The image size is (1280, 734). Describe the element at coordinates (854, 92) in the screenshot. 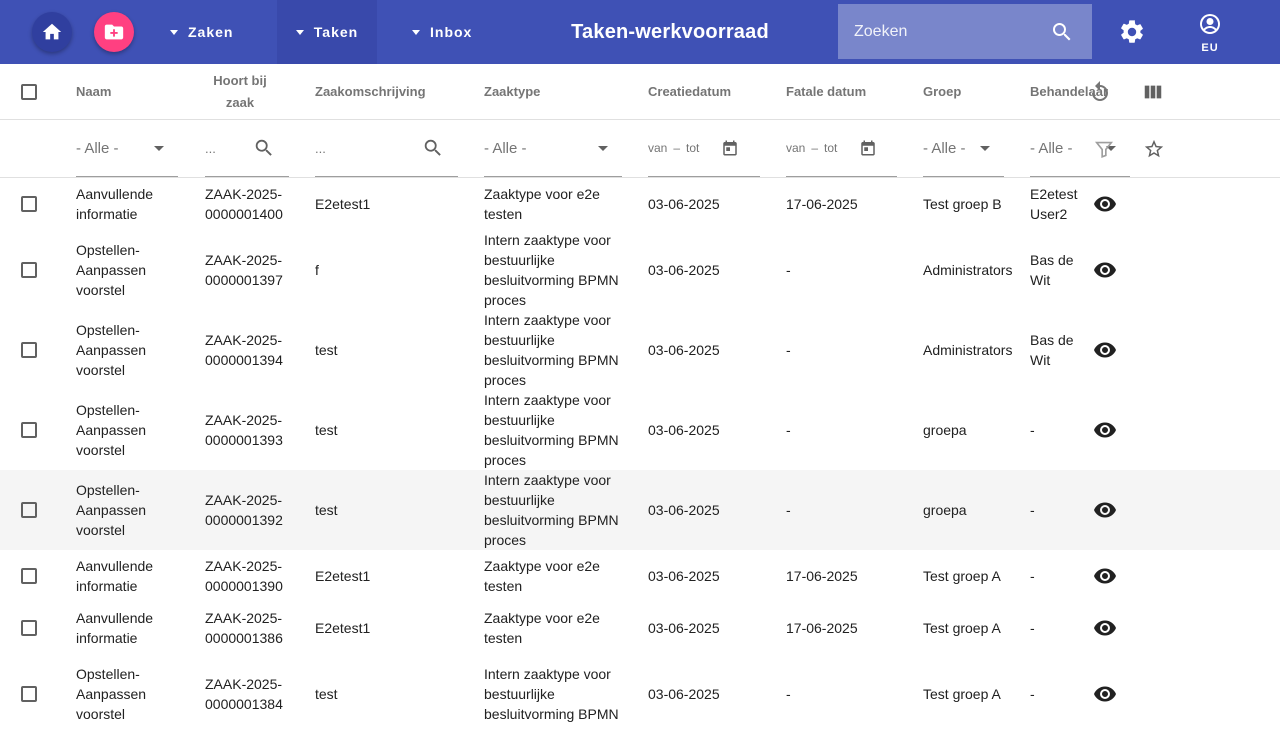

I see `col-fataledatum: Fatale datum` at that location.